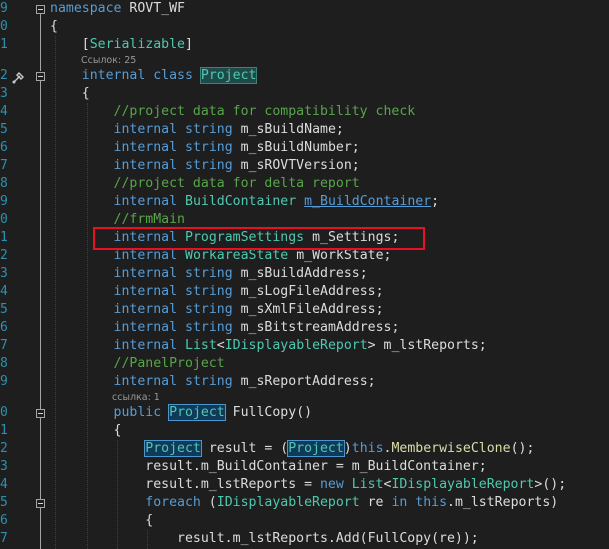 Image resolution: width=609 pixels, height=549 pixels. I want to click on collapse-method-icon, so click(40, 413).